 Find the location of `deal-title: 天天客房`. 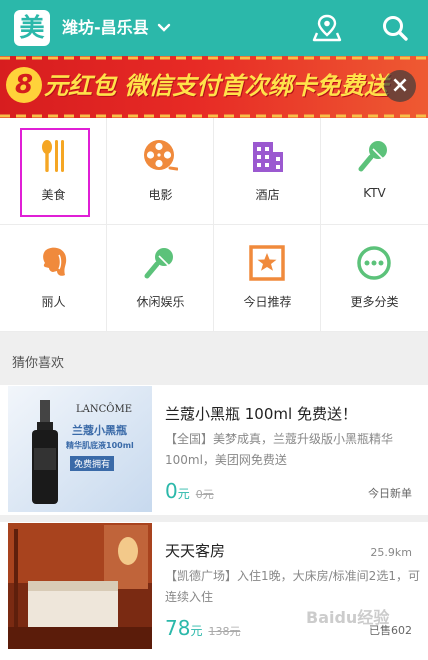

deal-title: 天天客房 is located at coordinates (195, 551).